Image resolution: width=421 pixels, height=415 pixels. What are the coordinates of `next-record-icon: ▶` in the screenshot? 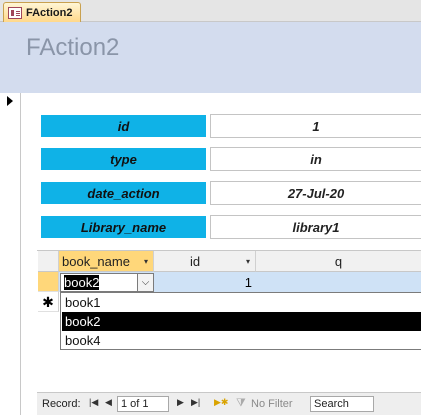 It's located at (180, 402).